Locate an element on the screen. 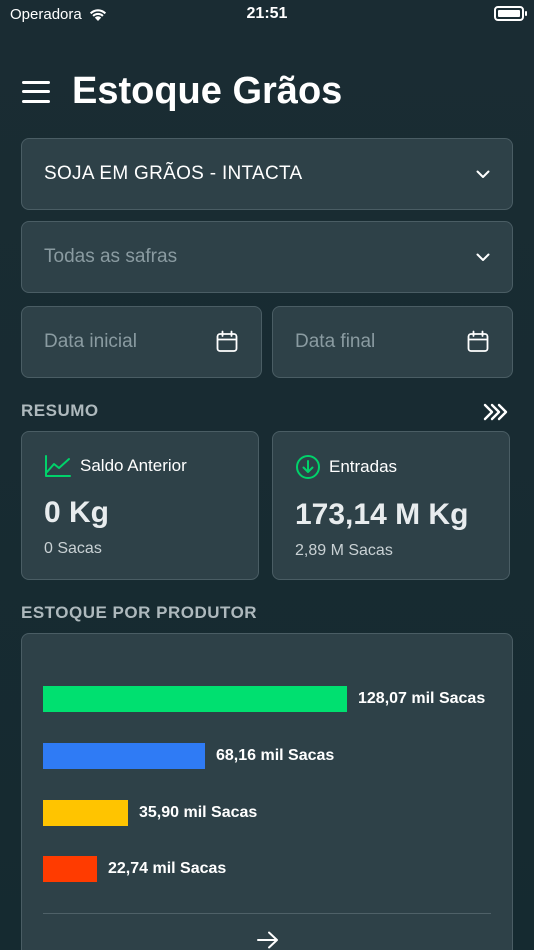  bar-row: 128,07 mil Sacas is located at coordinates (264, 699).